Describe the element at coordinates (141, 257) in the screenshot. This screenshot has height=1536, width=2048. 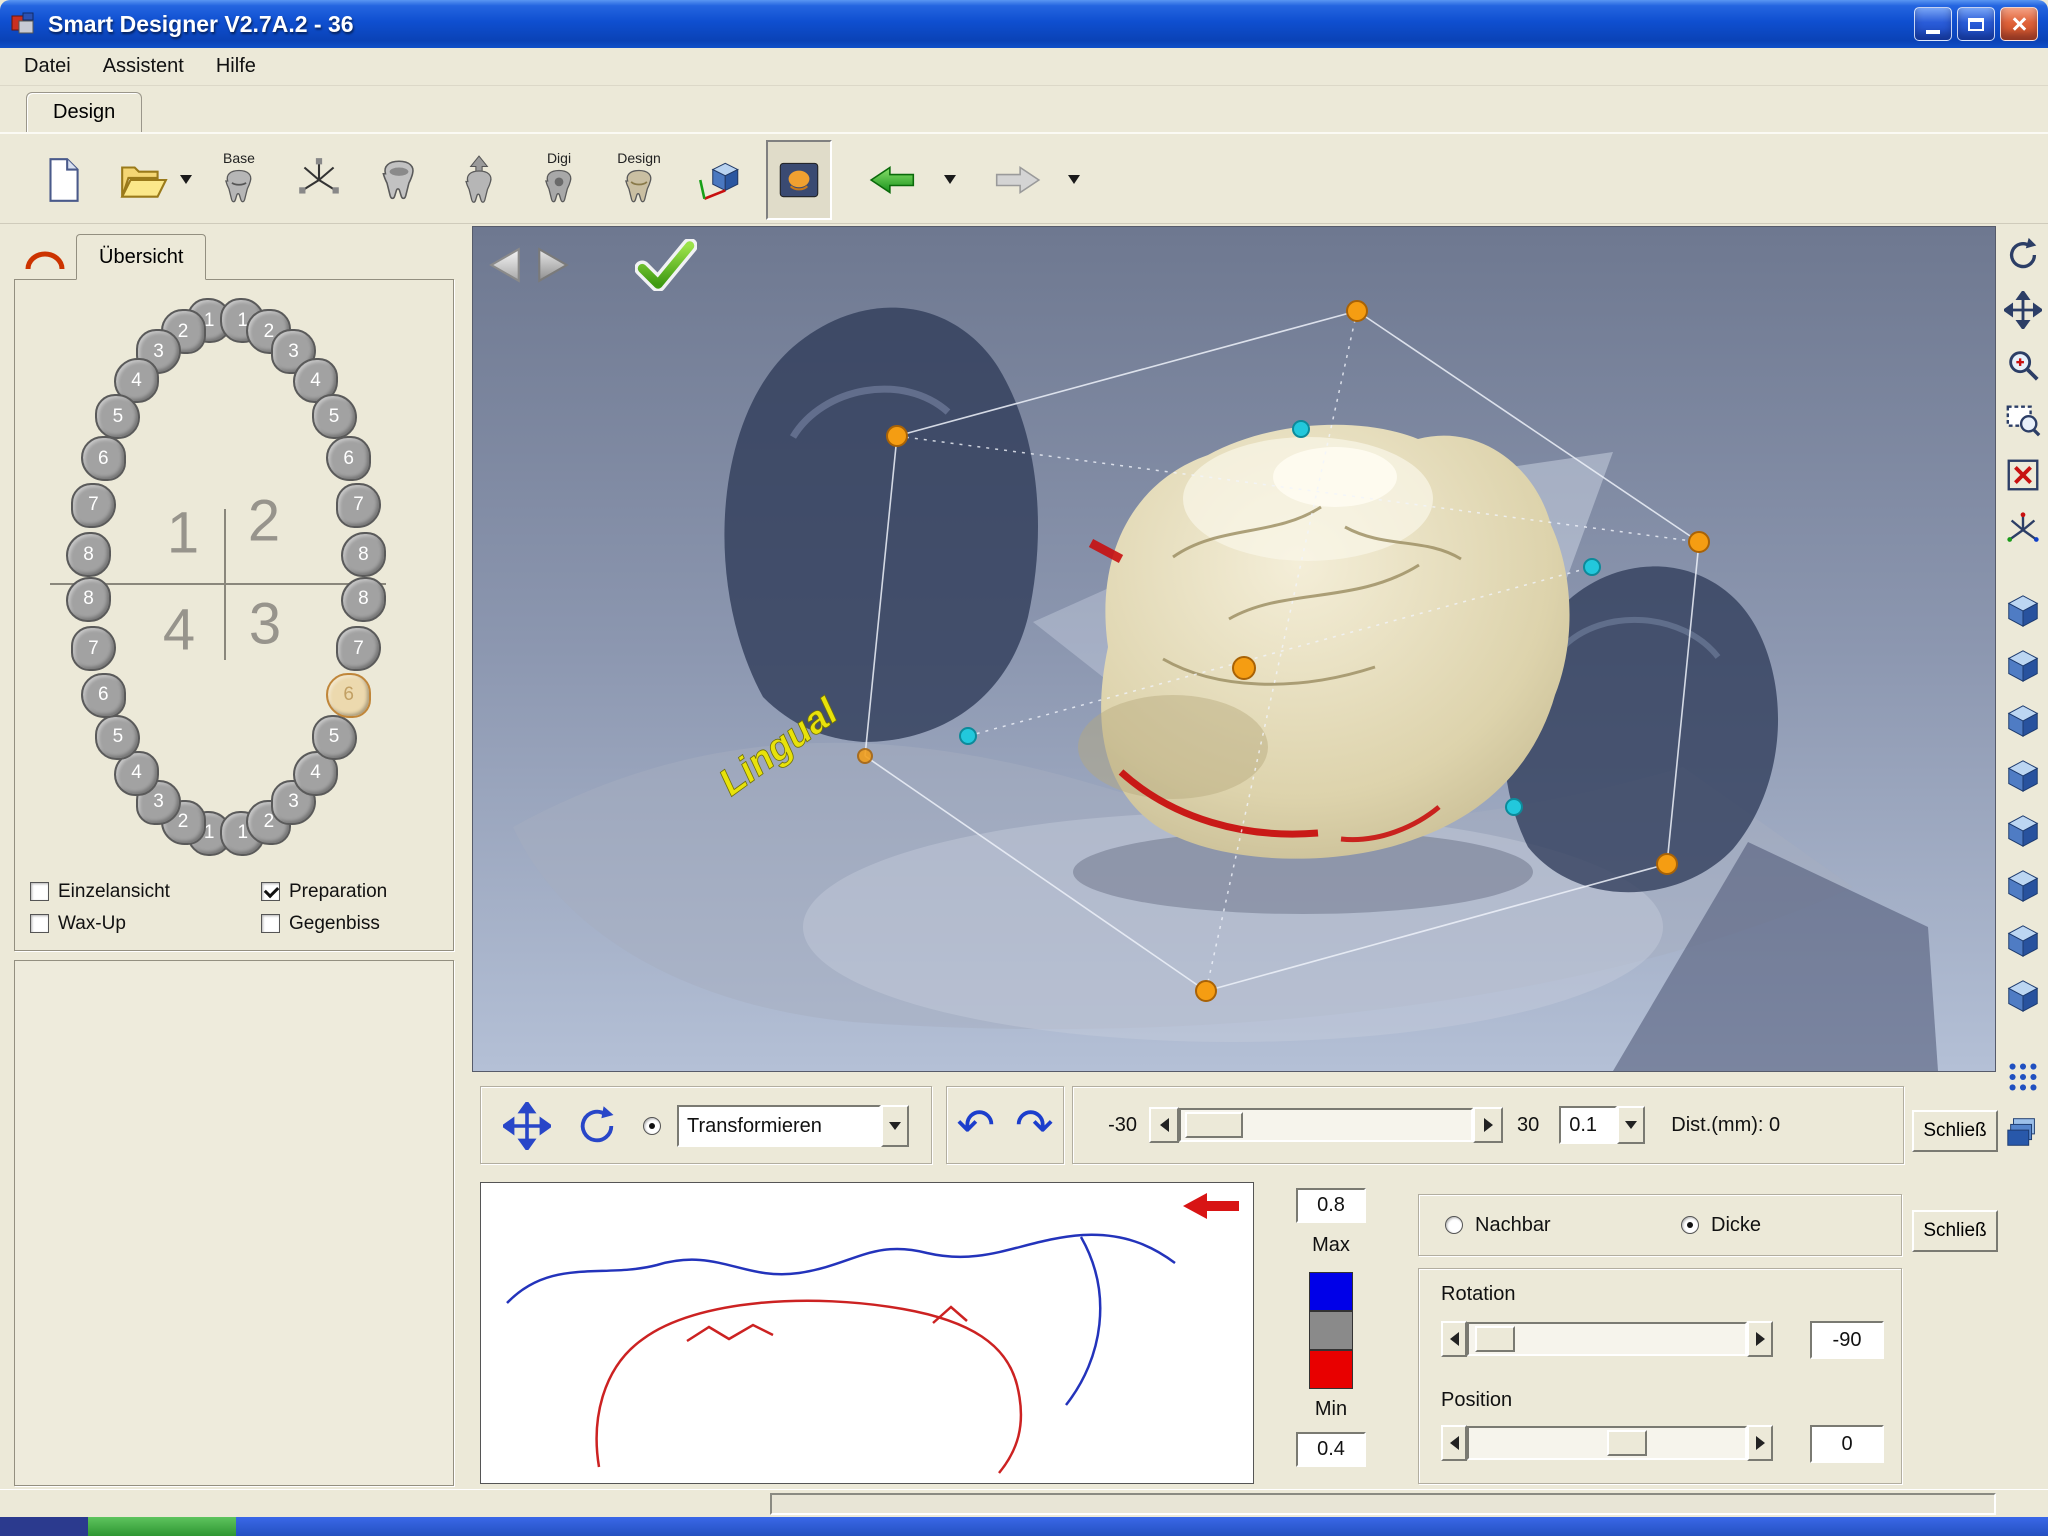
I see `tab-uebersicht: Übersicht` at that location.